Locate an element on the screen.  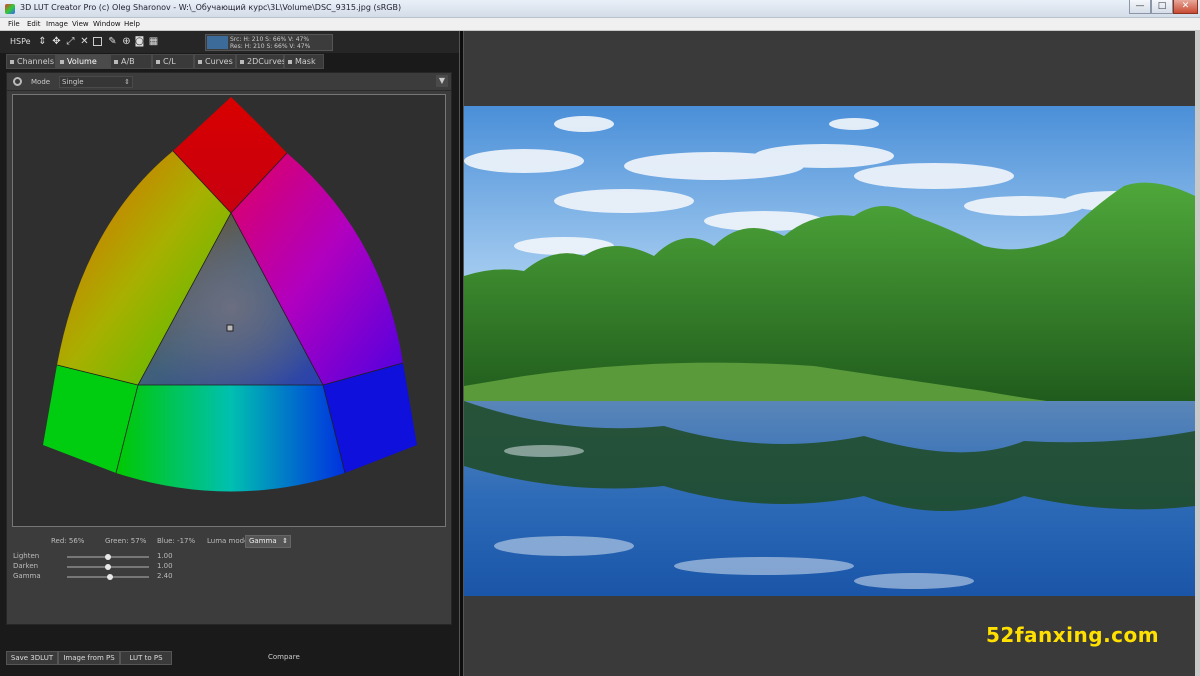
gamma-thumb is located at coordinates (110, 577).